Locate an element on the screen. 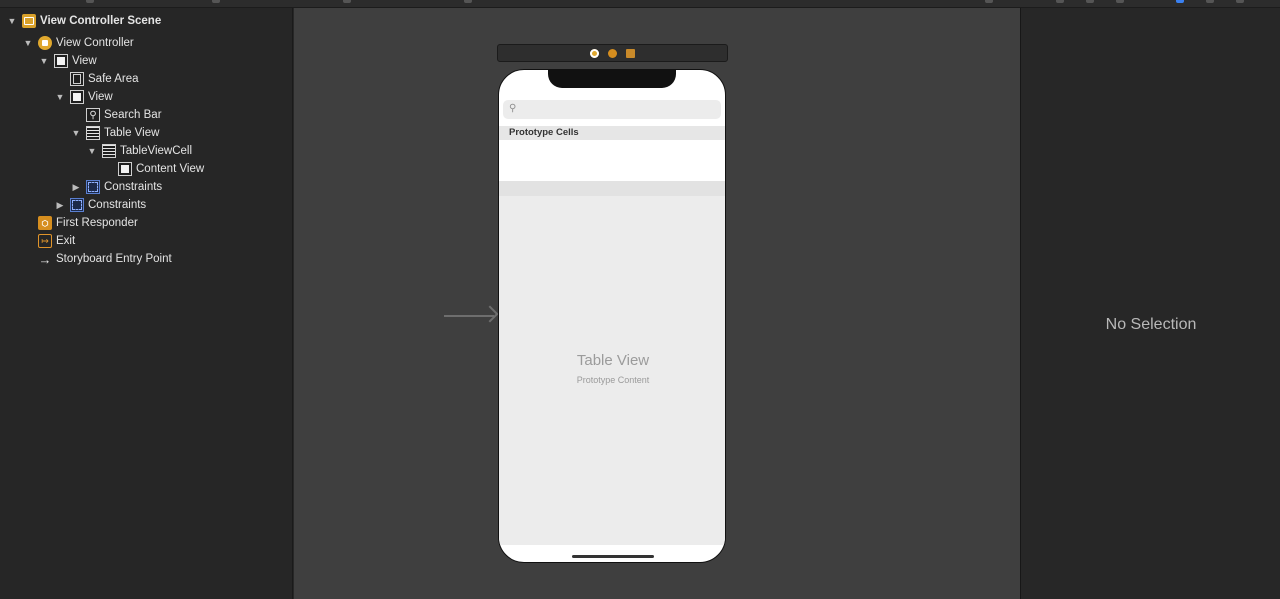 Image resolution: width=1280 pixels, height=599 pixels. outline-item-safe-area: Safe Area is located at coordinates (96, 79).